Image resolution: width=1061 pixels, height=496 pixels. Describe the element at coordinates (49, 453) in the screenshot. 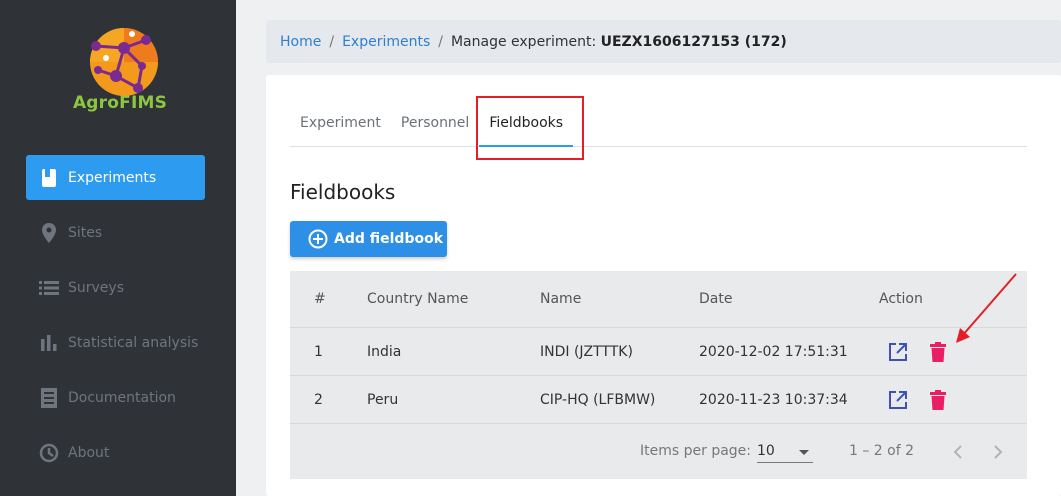

I see `about-icon` at that location.